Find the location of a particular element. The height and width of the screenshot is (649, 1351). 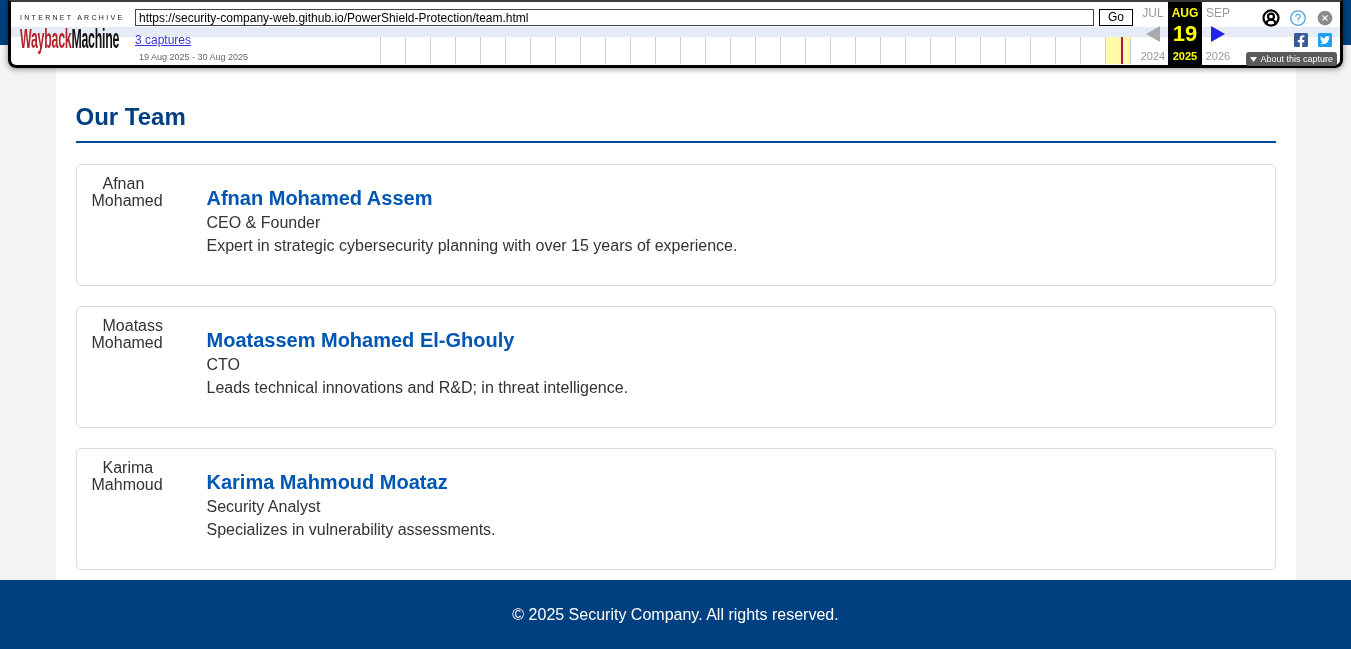

member-name: Afnan Mohamed Assem is located at coordinates (319, 198).